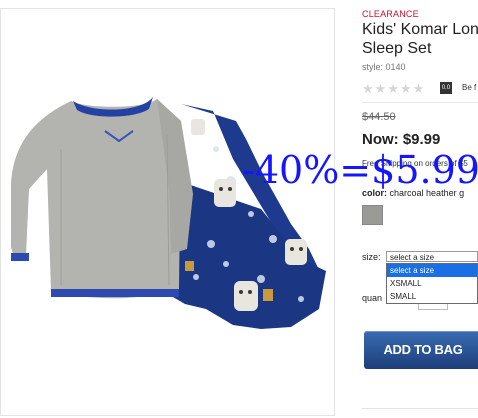  Describe the element at coordinates (420, 408) in the screenshot. I see `bottom-divider` at that location.